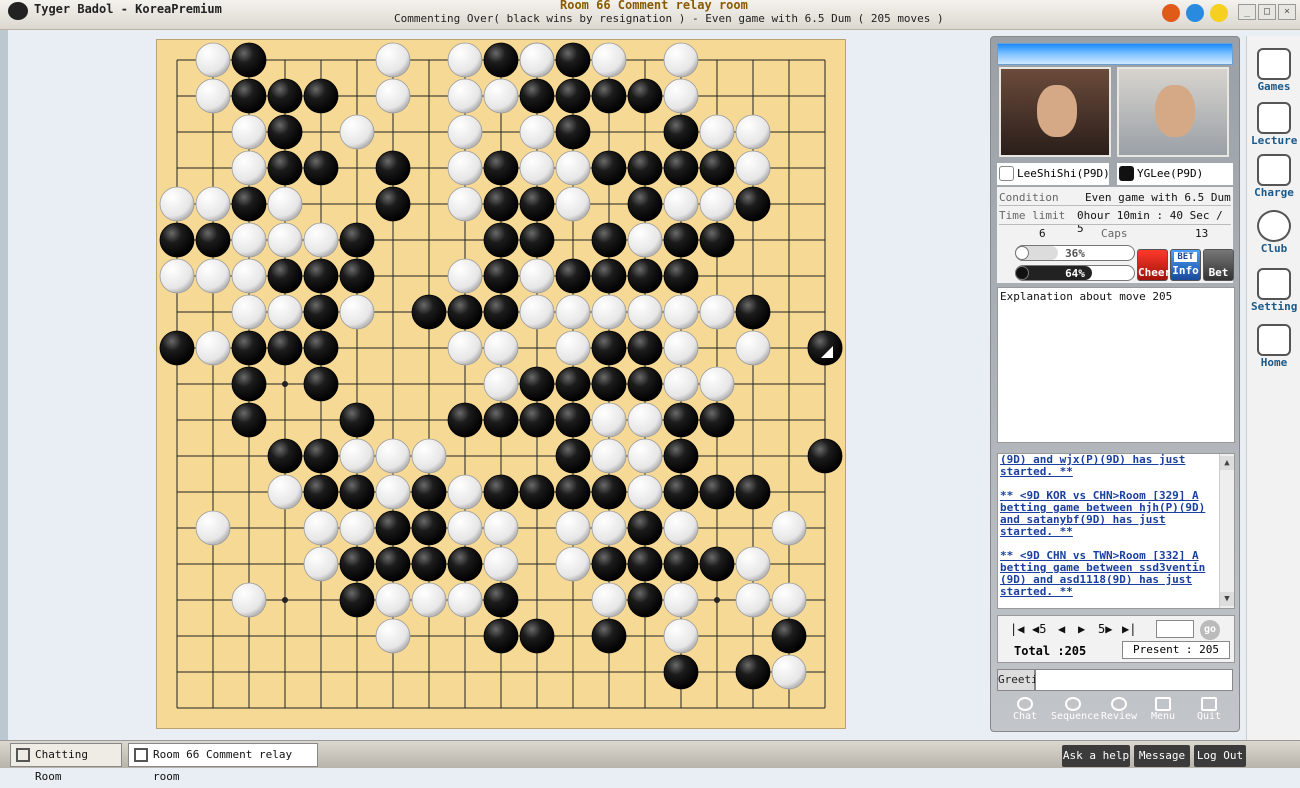 The image size is (1300, 788). What do you see at coordinates (1210, 630) in the screenshot?
I see `go-button: go` at bounding box center [1210, 630].